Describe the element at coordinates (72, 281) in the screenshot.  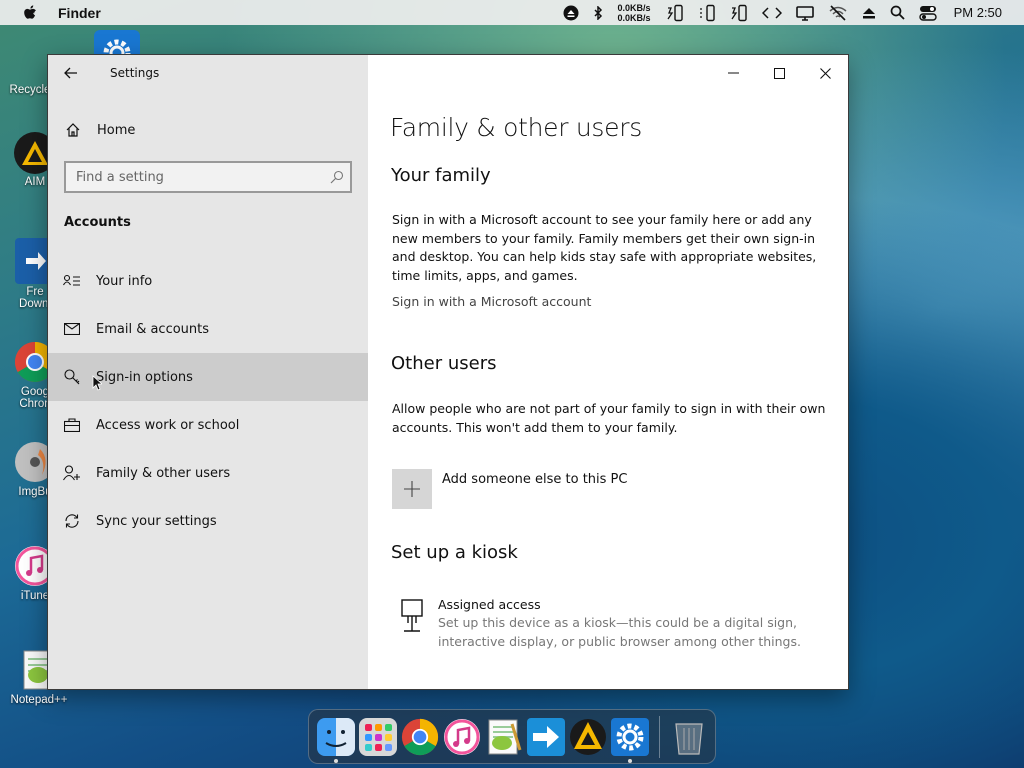
I see `person-card-icon` at that location.